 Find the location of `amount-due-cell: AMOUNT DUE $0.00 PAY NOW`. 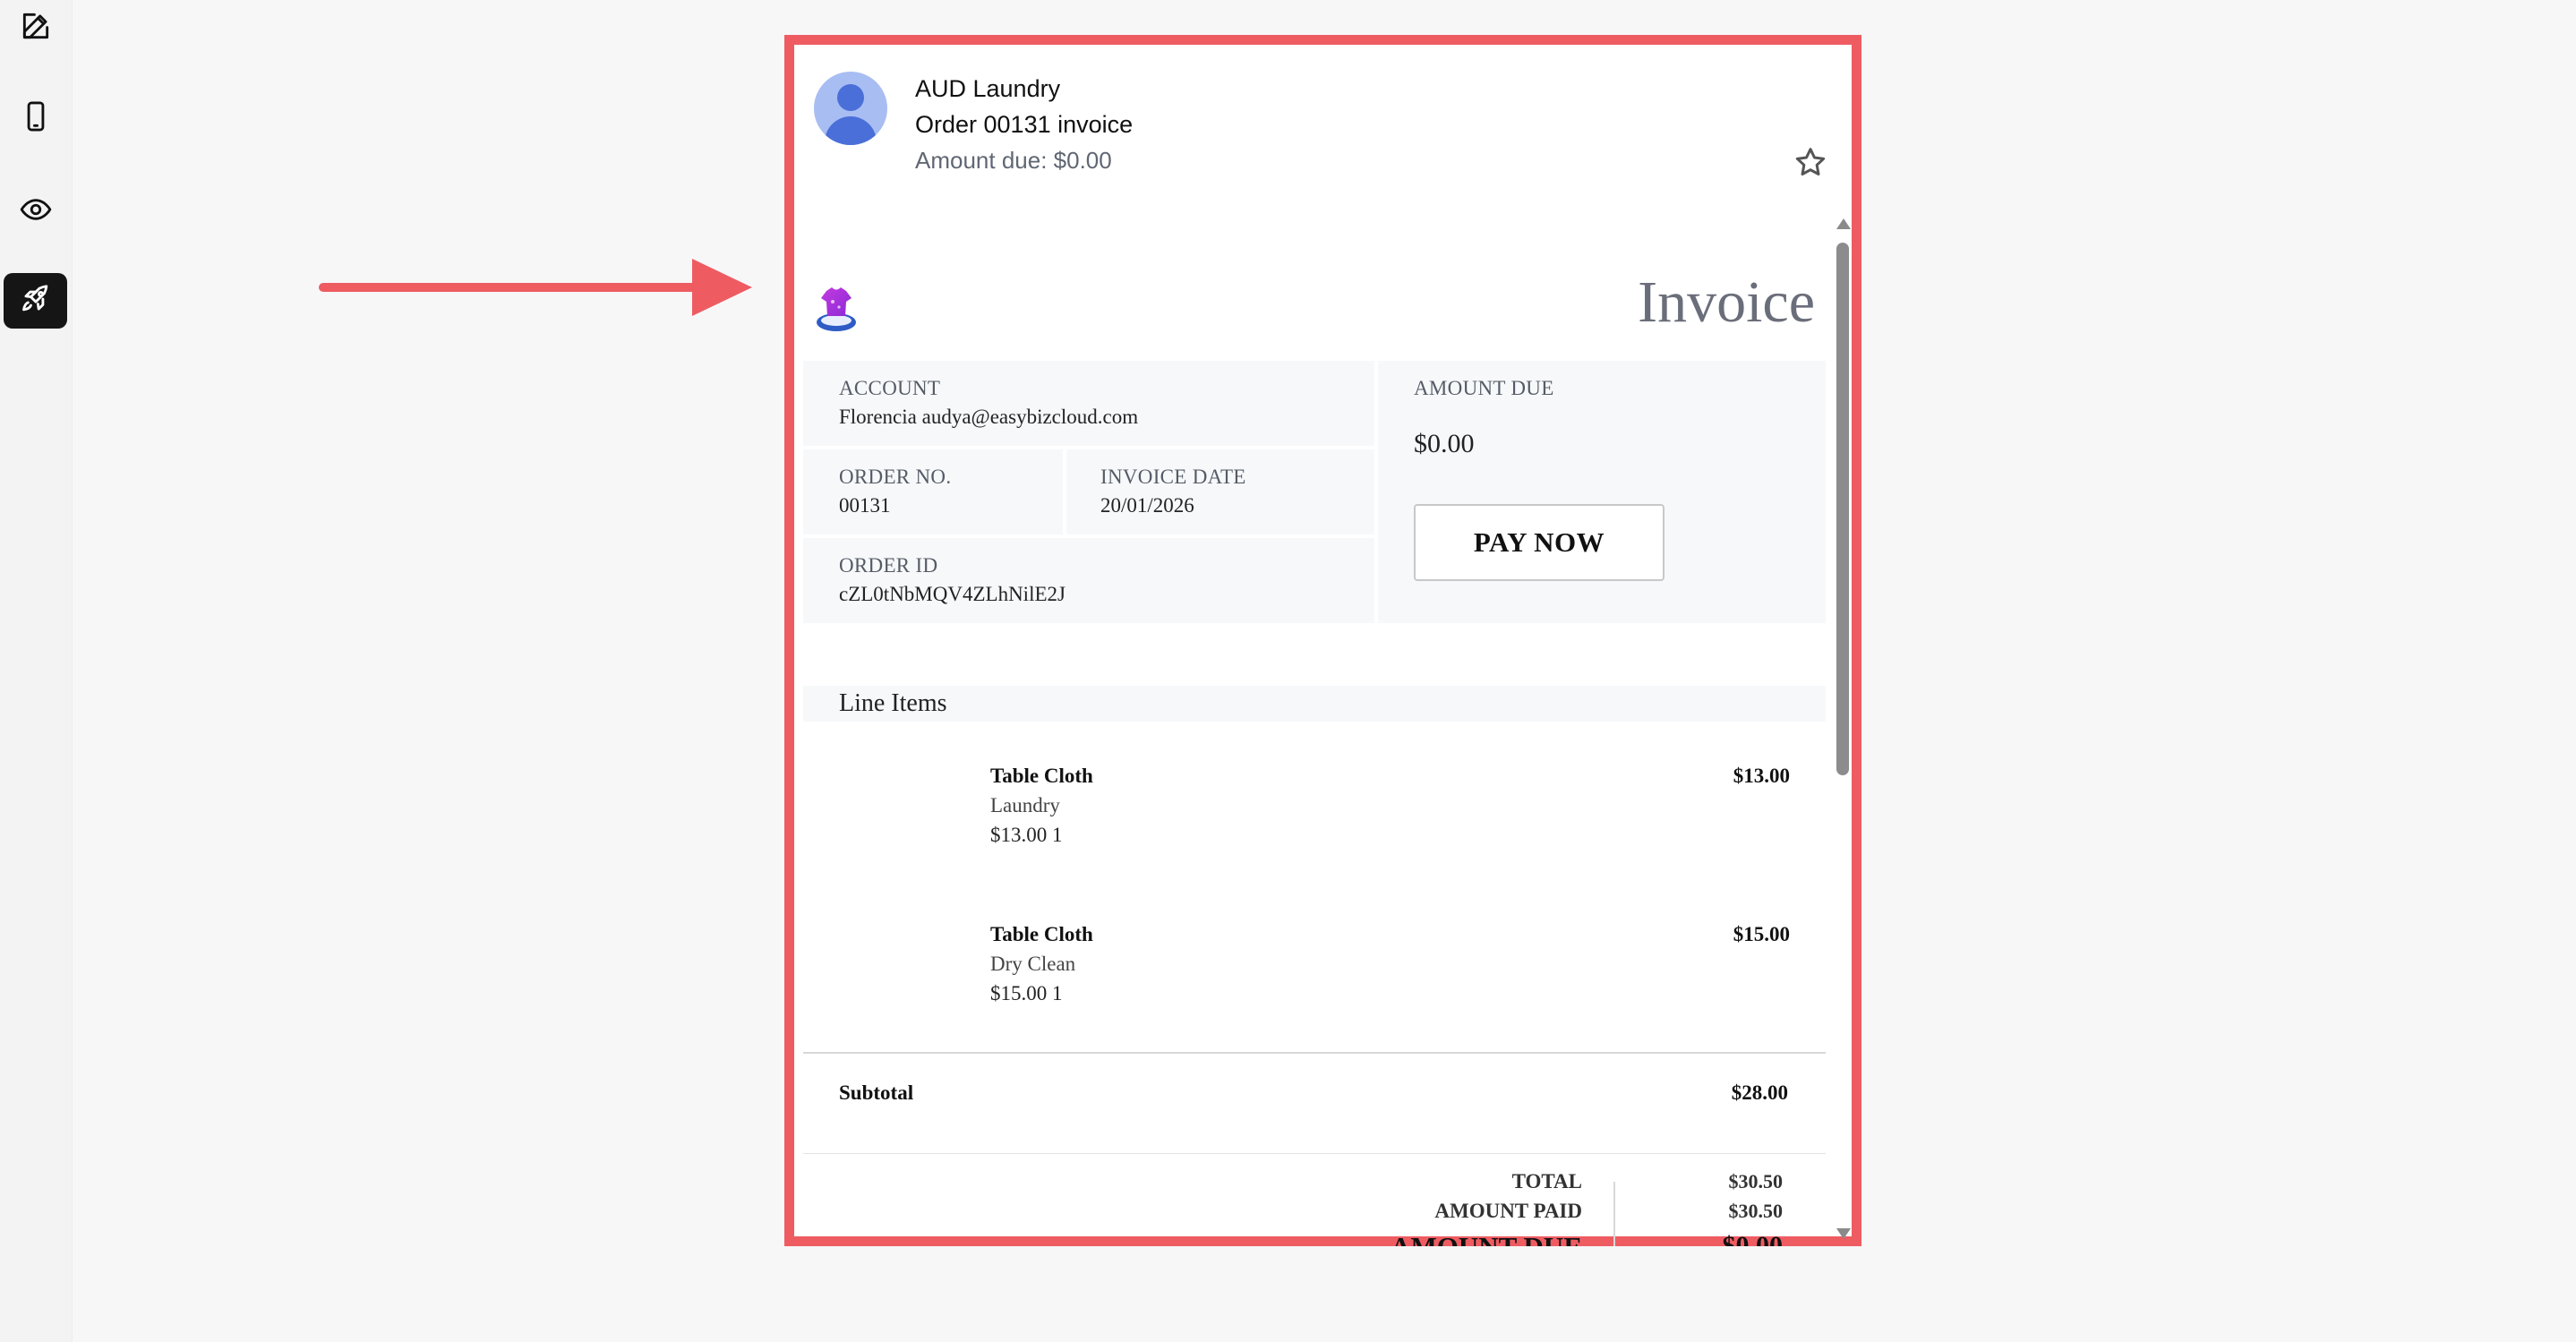

amount-due-cell: AMOUNT DUE $0.00 PAY NOW is located at coordinates (1602, 492).